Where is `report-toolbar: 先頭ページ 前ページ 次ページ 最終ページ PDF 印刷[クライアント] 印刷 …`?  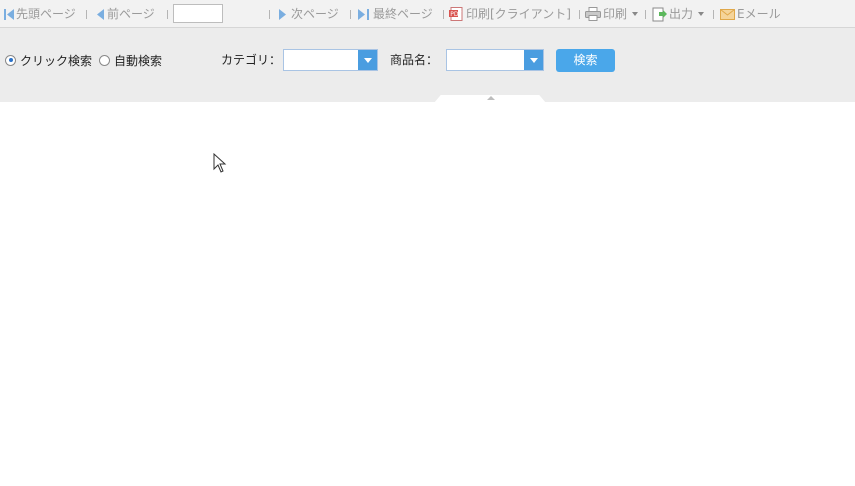
report-toolbar: 先頭ページ 前ページ 次ページ 最終ページ PDF 印刷[クライアント] 印刷 … is located at coordinates (427, 14).